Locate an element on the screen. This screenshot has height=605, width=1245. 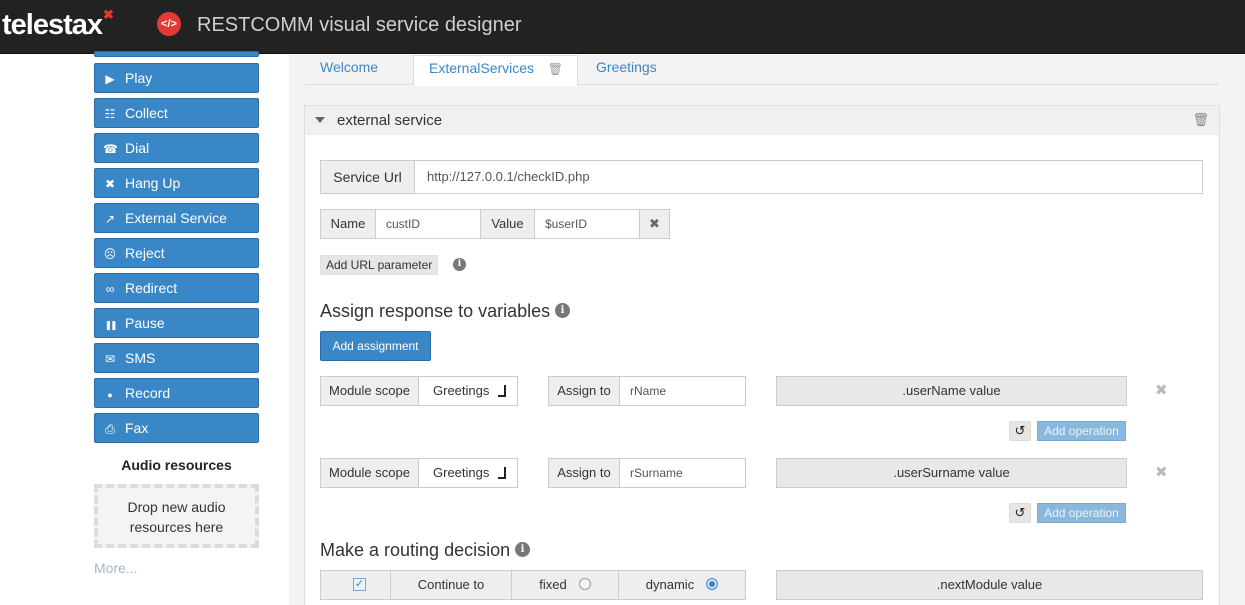
add-assignment-button: Add assignment is located at coordinates (375, 346).